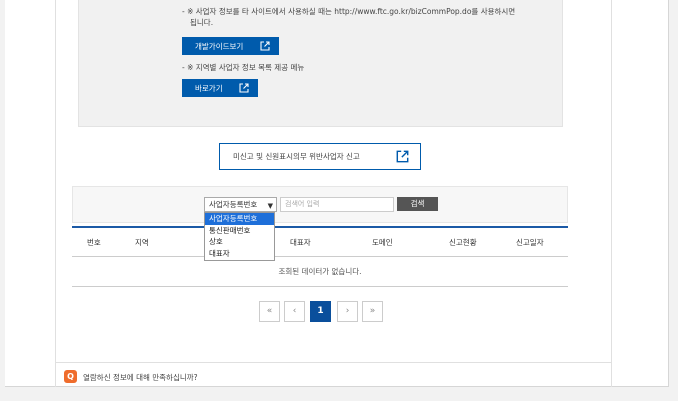 This screenshot has width=678, height=401. Describe the element at coordinates (320, 256) in the screenshot. I see `header-divider` at that location.